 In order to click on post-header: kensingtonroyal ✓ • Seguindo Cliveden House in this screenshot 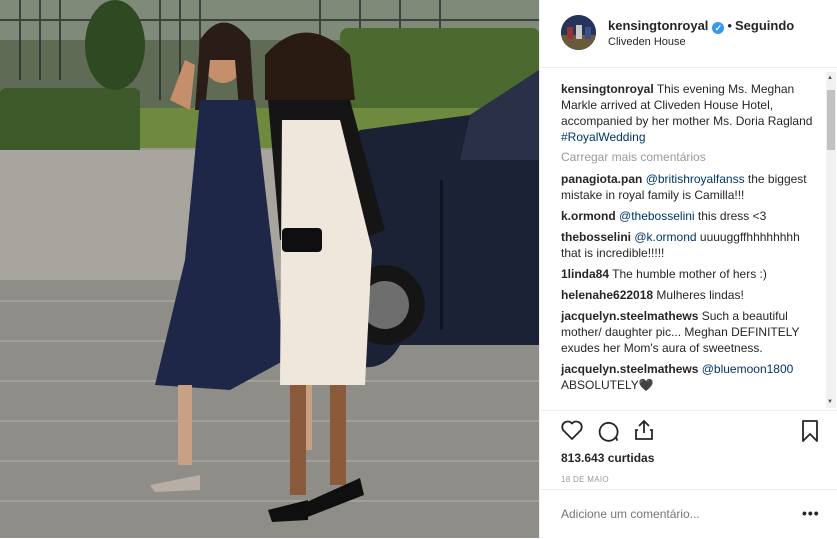, I will do `click(688, 34)`.